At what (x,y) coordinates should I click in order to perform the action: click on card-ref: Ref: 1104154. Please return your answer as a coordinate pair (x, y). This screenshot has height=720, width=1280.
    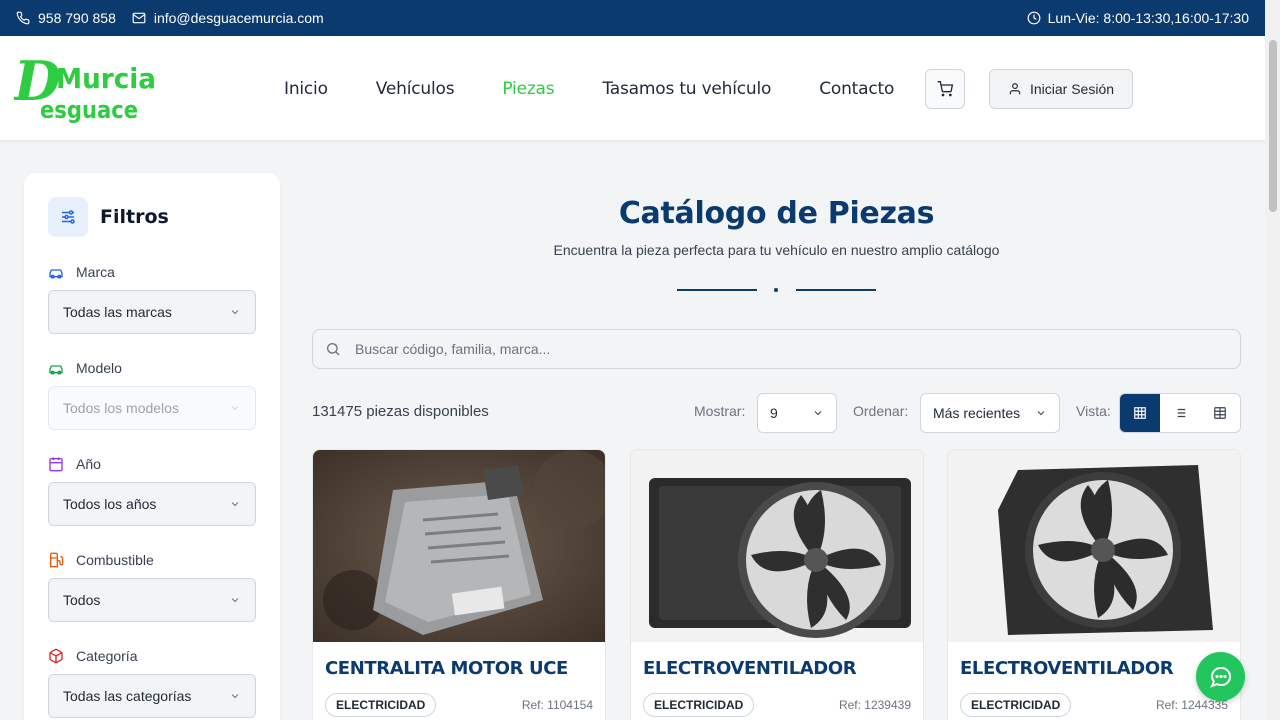
    Looking at the image, I should click on (557, 705).